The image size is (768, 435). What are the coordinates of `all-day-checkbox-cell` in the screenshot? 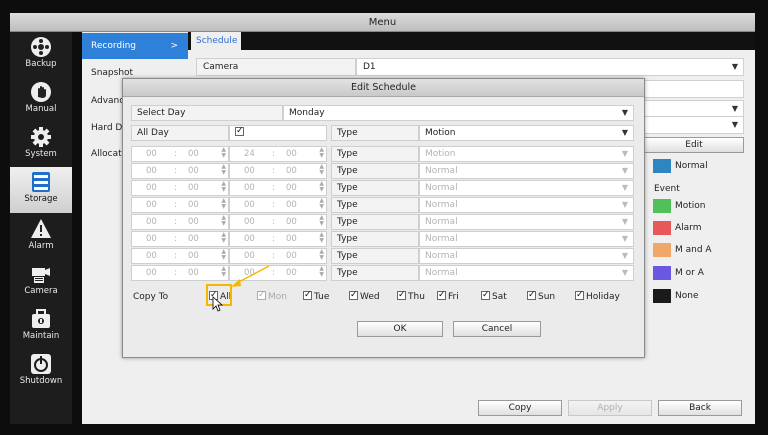 It's located at (278, 133).